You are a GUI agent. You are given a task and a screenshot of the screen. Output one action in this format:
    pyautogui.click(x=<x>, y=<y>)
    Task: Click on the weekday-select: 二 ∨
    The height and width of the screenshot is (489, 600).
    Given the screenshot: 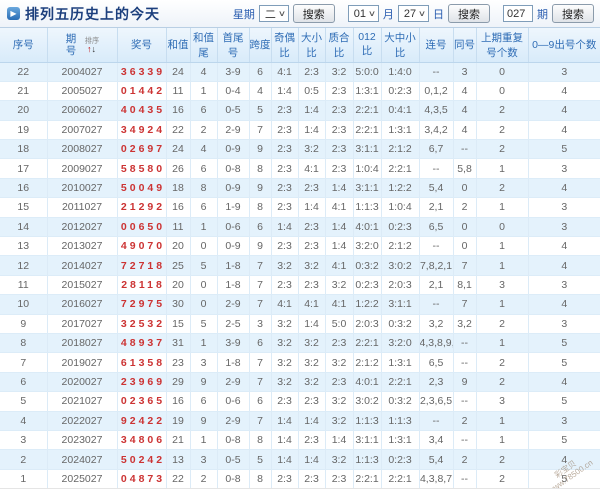 What is the action you would take?
    pyautogui.click(x=273, y=13)
    